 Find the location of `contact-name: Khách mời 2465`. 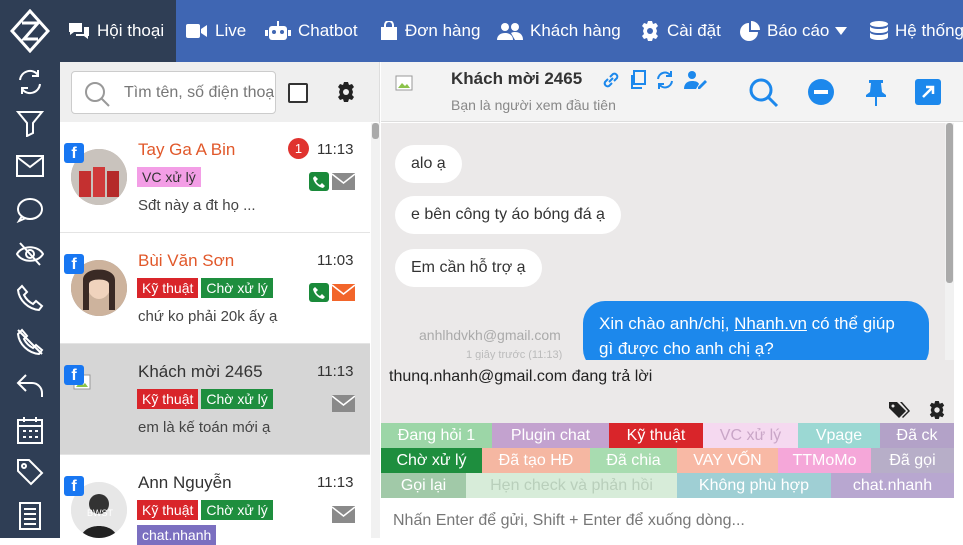

contact-name: Khách mời 2465 is located at coordinates (200, 371).